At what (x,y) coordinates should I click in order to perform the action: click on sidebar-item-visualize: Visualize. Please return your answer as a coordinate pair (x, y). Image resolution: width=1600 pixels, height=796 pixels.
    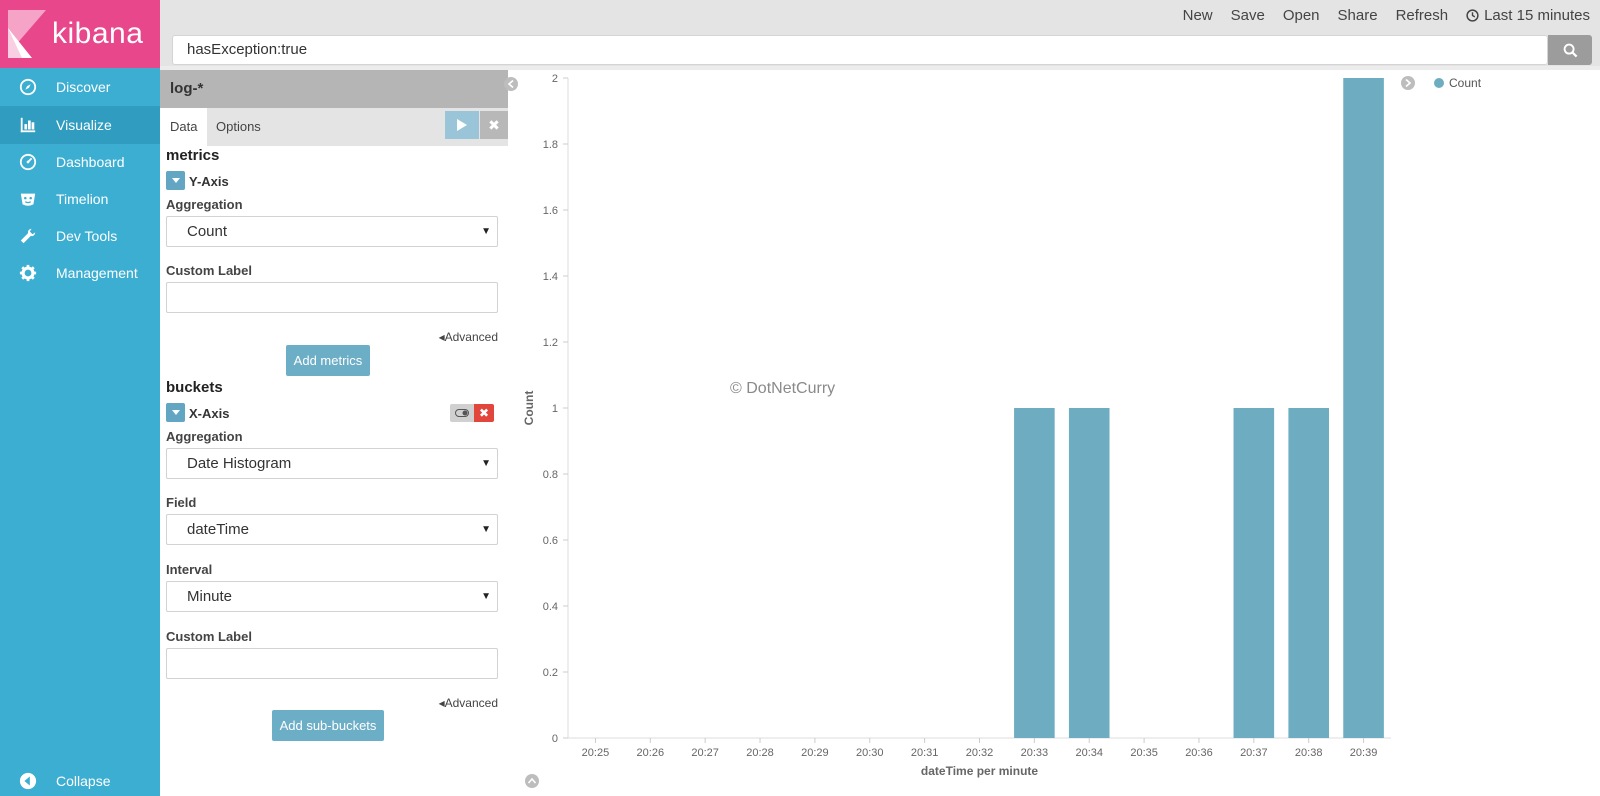
    Looking at the image, I should click on (80, 125).